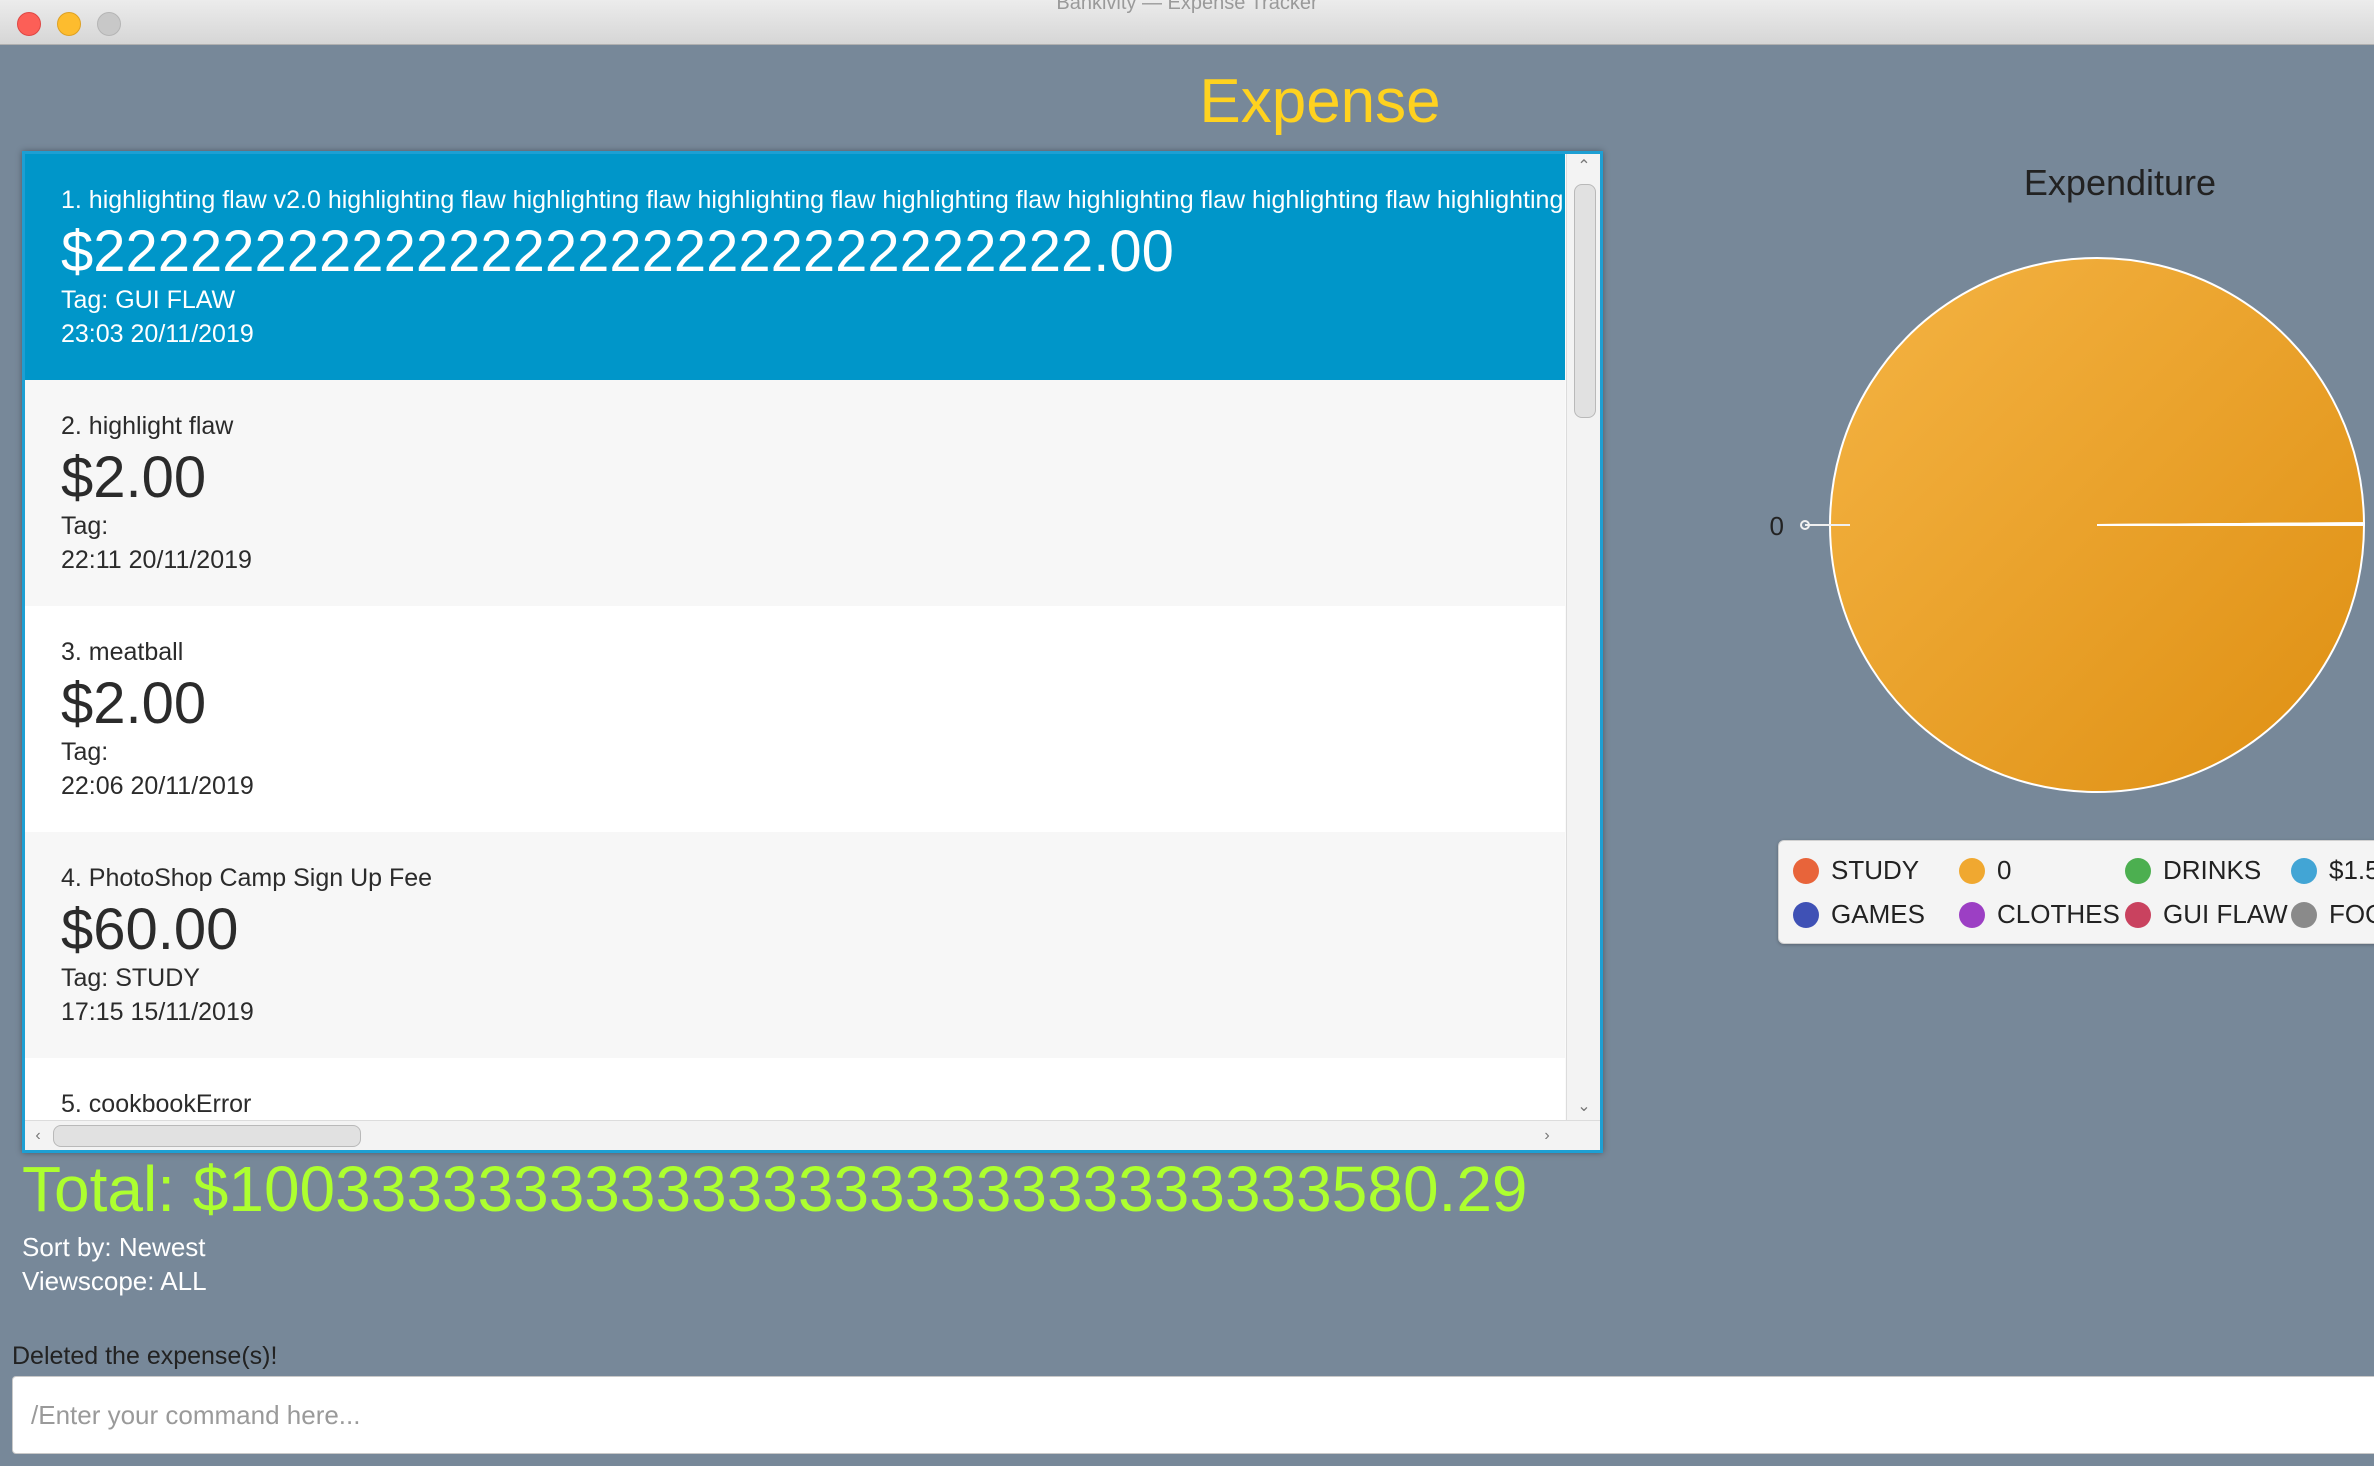 Image resolution: width=2374 pixels, height=1466 pixels. Describe the element at coordinates (1187, 7) in the screenshot. I see `window-title: Bankivity — Expense Tracker` at that location.